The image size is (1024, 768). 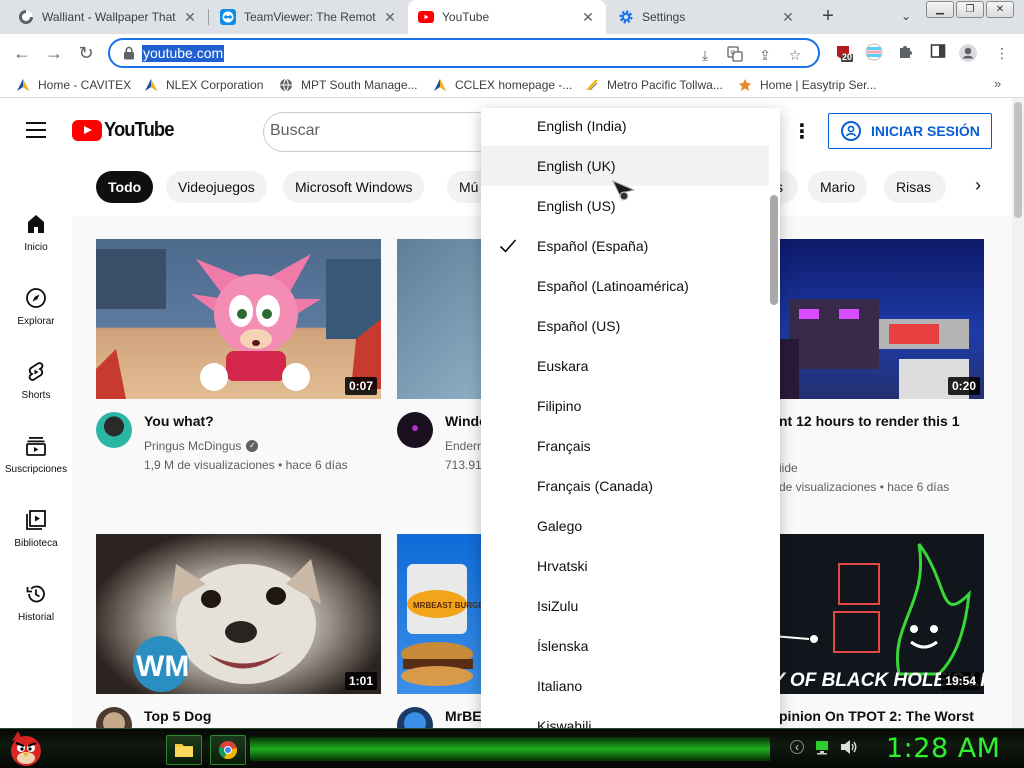 I want to click on file-explorer-task, so click(x=184, y=750).